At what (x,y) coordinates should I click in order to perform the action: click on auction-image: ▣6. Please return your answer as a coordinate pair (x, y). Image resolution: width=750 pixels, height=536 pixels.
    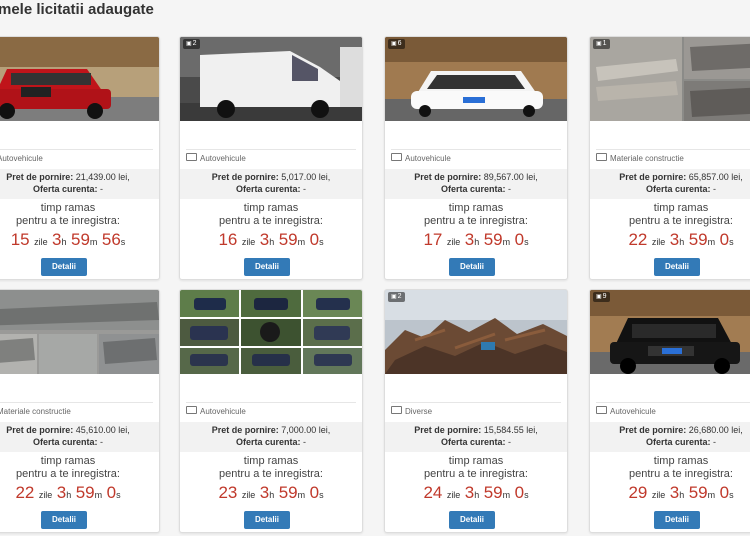
    Looking at the image, I should click on (476, 79).